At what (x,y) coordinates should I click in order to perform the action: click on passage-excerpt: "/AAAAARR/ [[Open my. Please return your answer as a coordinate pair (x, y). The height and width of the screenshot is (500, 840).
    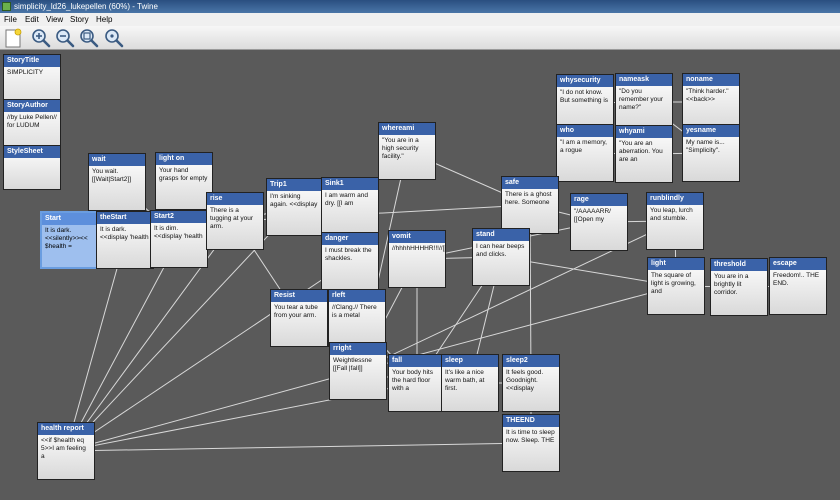
    Looking at the image, I should click on (592, 215).